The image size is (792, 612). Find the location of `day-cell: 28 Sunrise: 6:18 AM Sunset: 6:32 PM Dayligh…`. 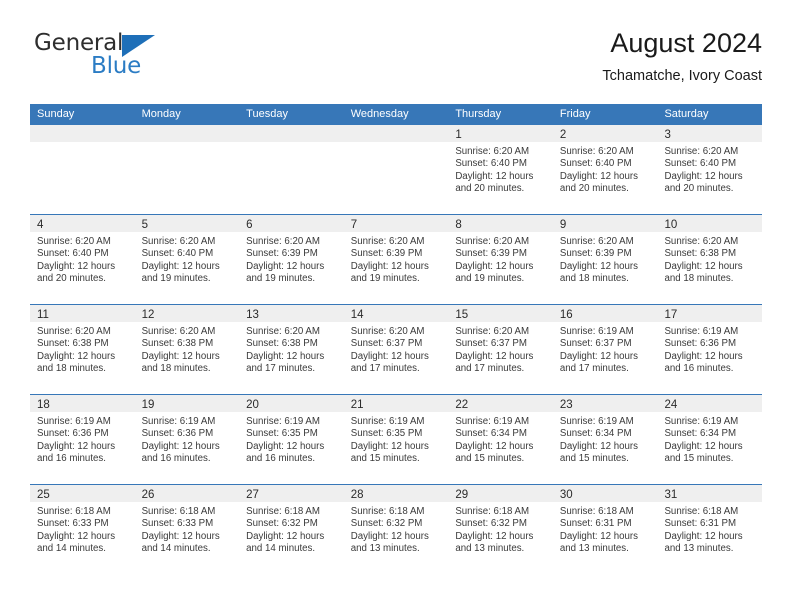

day-cell: 28 Sunrise: 6:18 AM Sunset: 6:32 PM Dayligh… is located at coordinates (396, 529).